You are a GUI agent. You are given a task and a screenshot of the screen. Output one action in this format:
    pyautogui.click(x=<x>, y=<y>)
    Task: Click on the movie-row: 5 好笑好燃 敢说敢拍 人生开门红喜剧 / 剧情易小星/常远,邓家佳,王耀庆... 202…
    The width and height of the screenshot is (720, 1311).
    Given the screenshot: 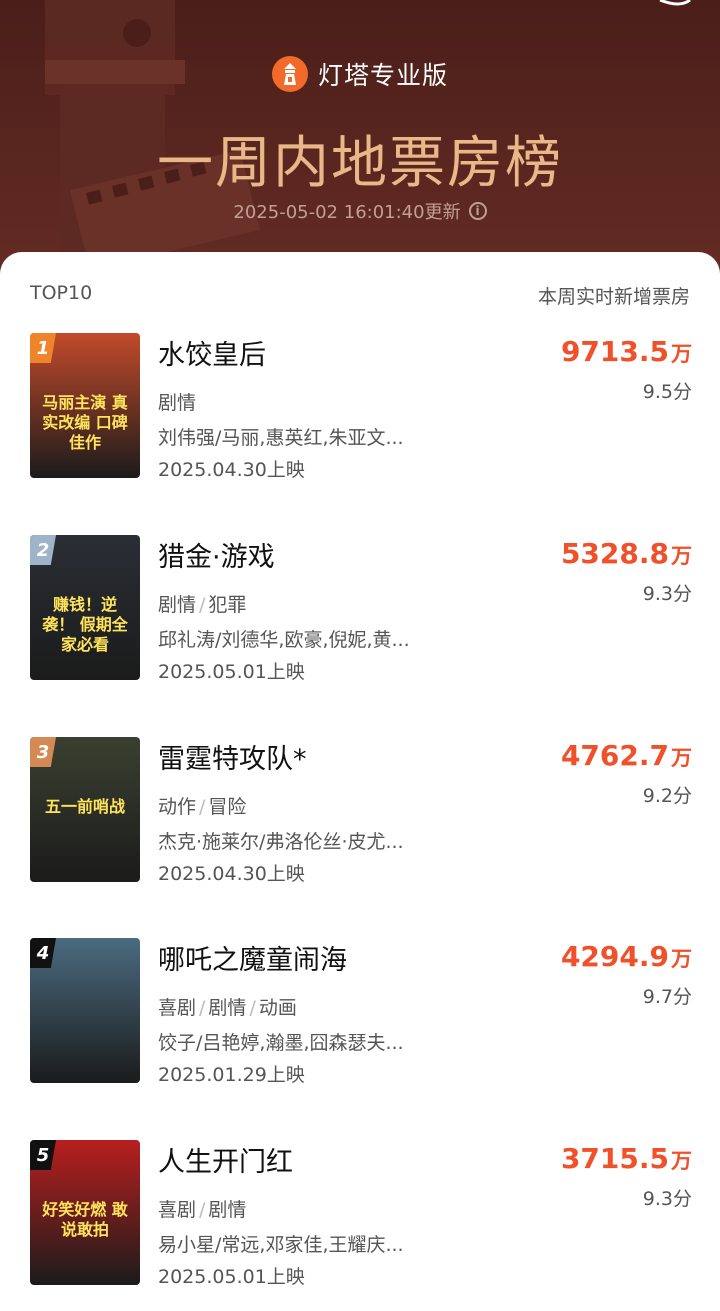 What is the action you would take?
    pyautogui.click(x=360, y=1215)
    